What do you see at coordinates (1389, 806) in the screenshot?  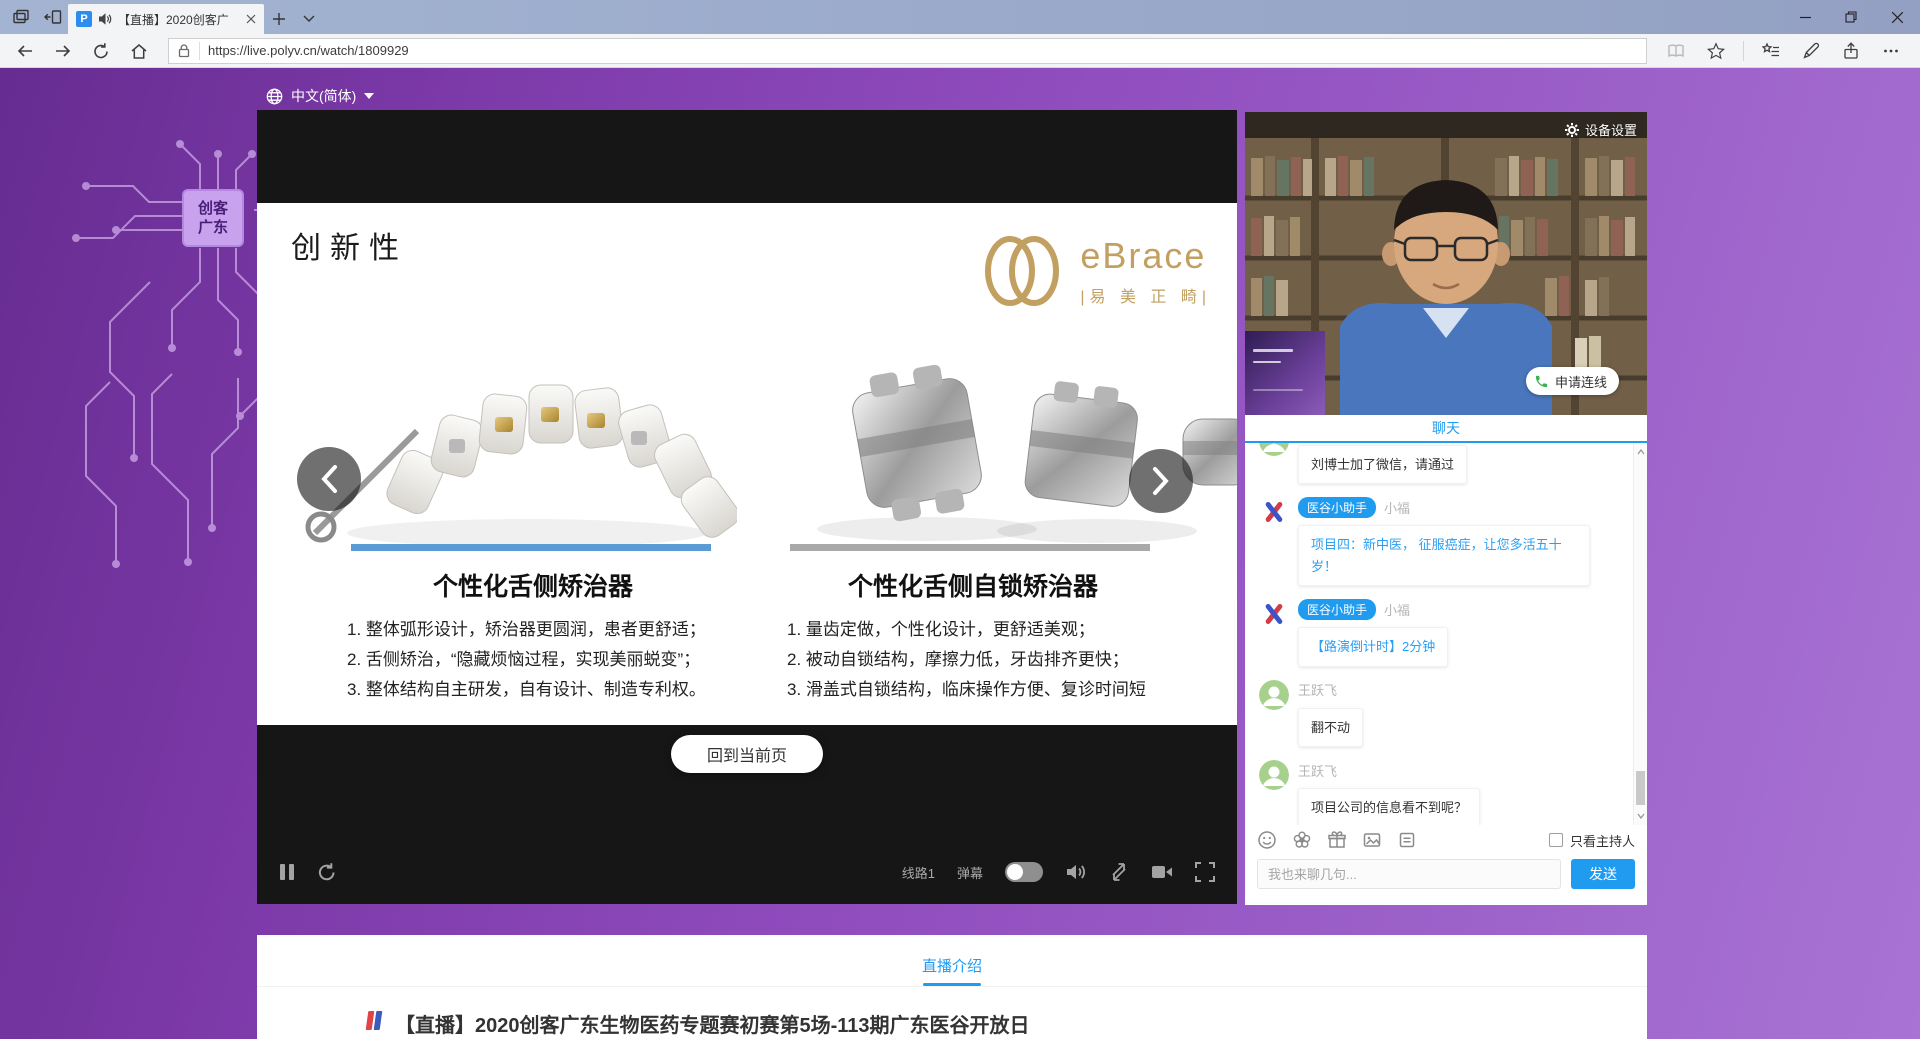 I see `chat-bubble: 项目公司的信息看不到呢？` at bounding box center [1389, 806].